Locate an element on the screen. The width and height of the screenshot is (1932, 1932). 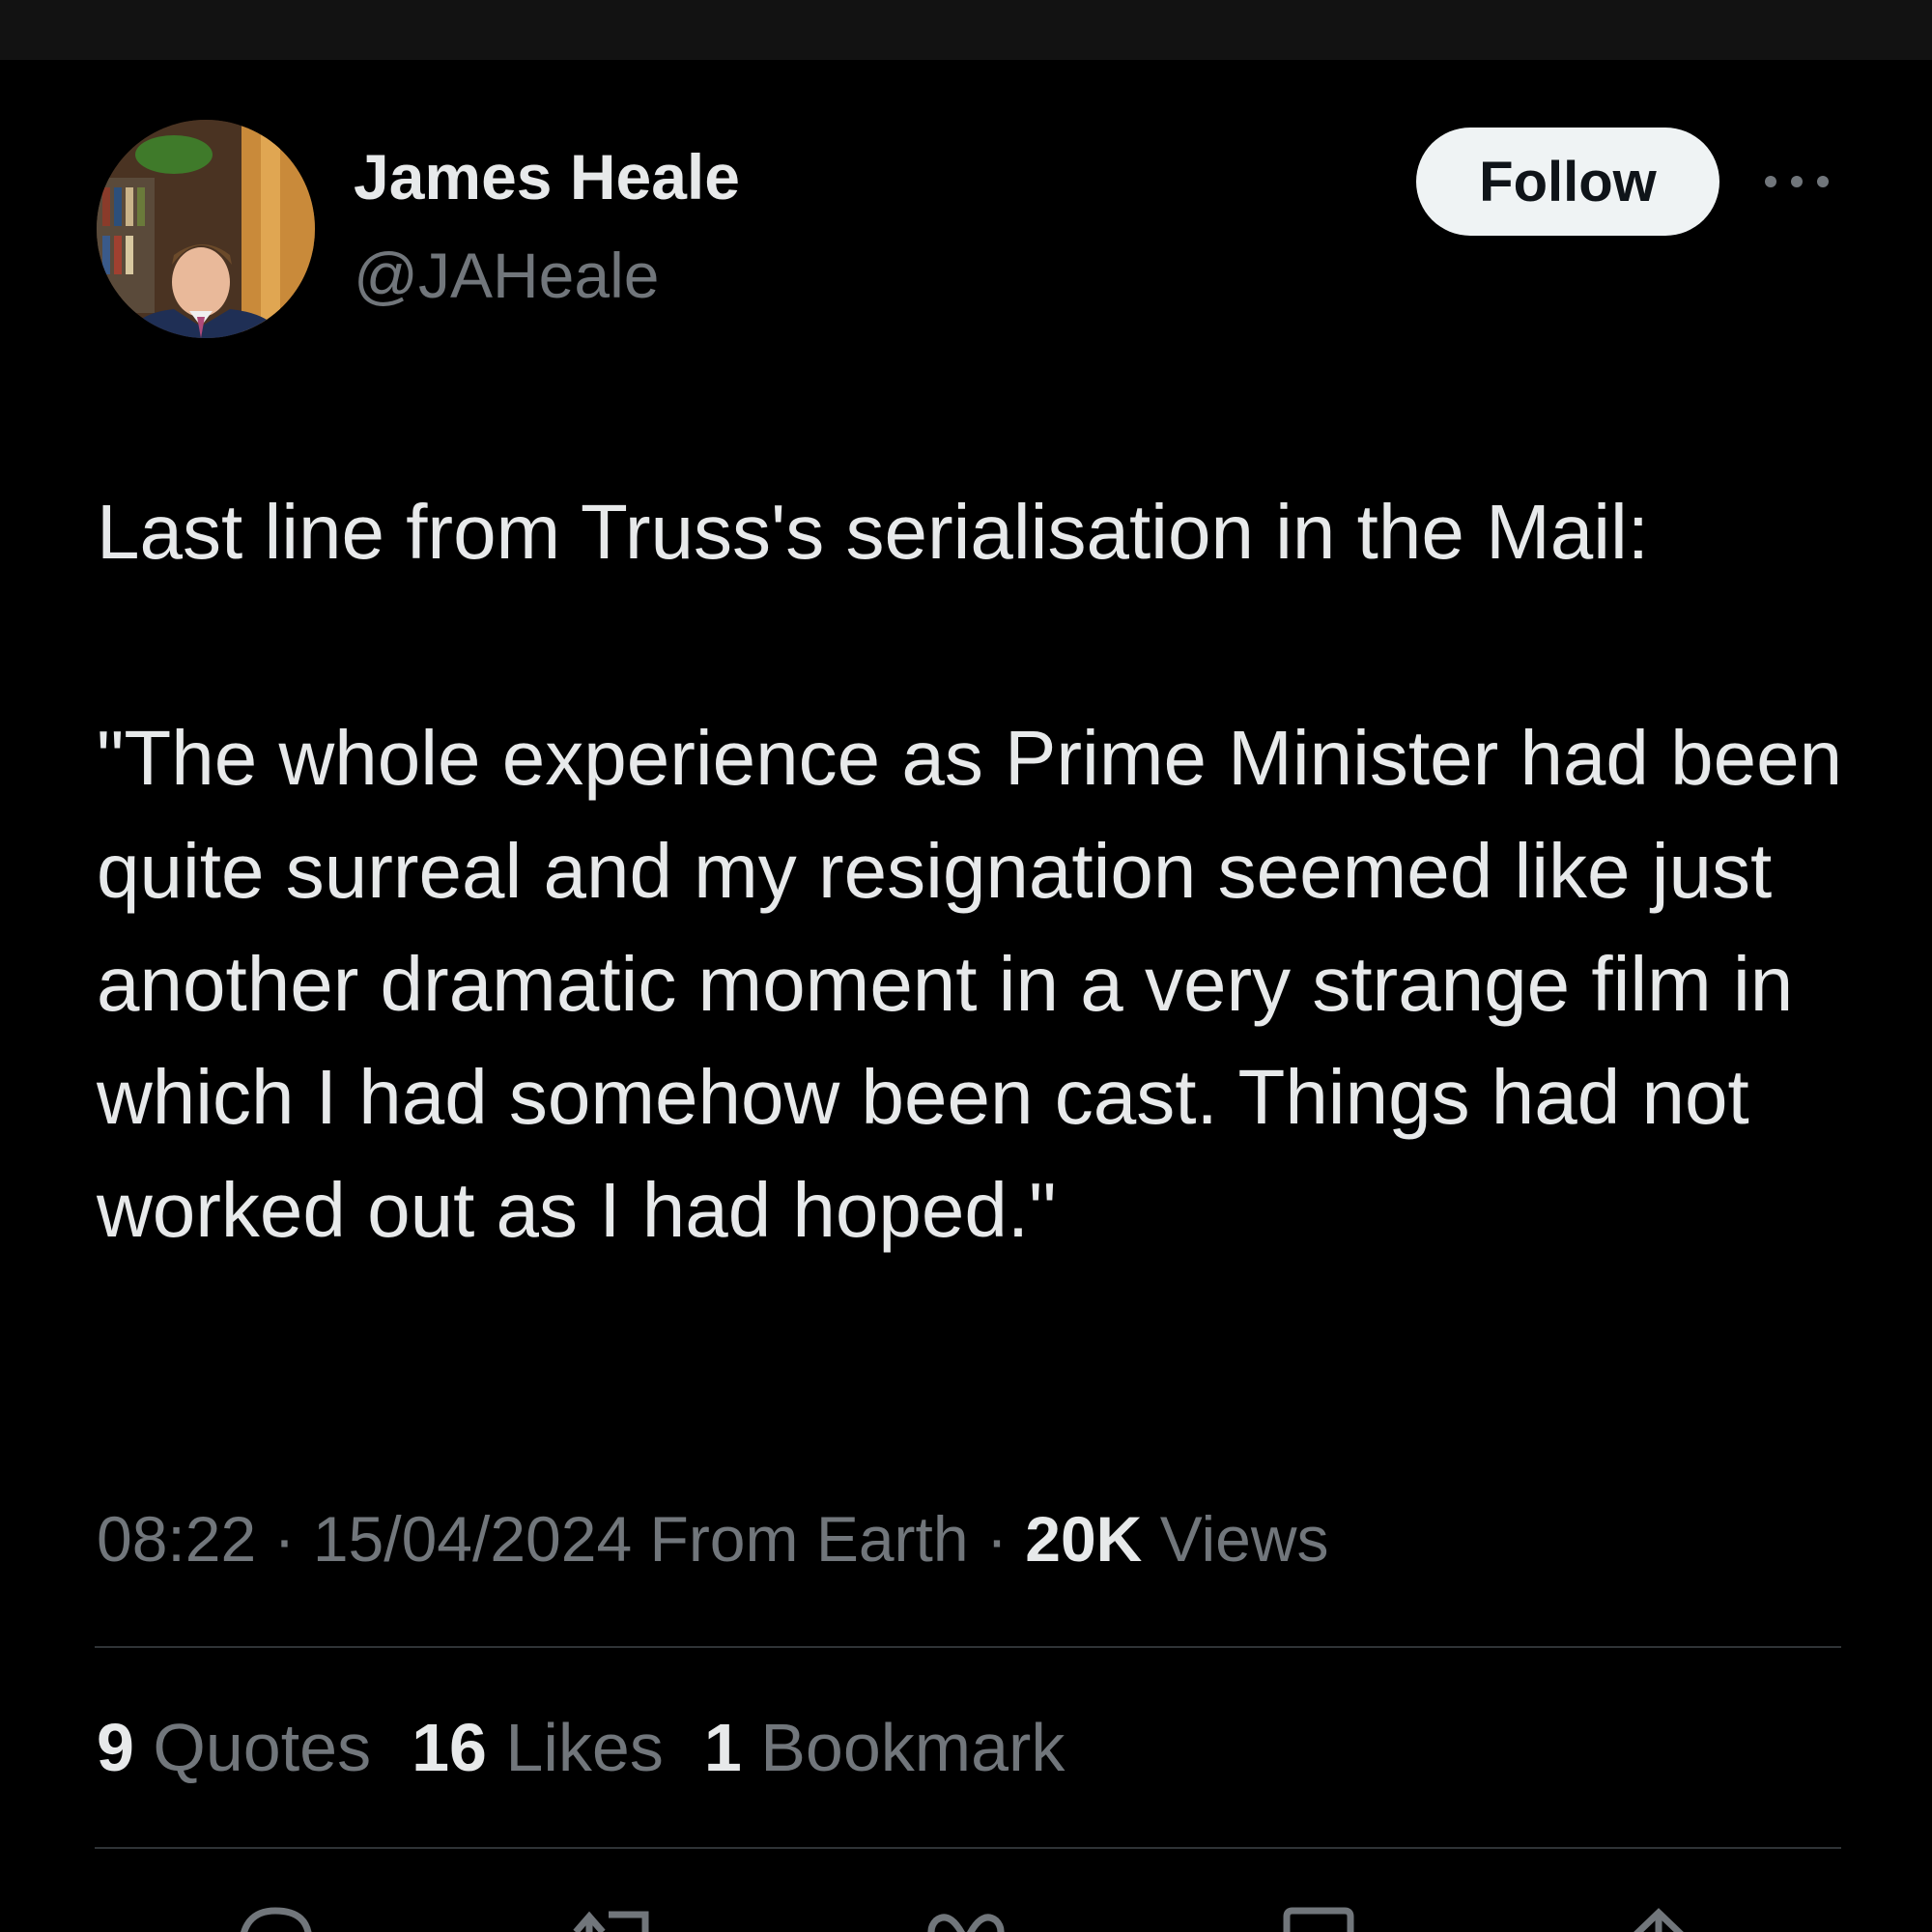
views-count: 20K is located at coordinates (1083, 1539).